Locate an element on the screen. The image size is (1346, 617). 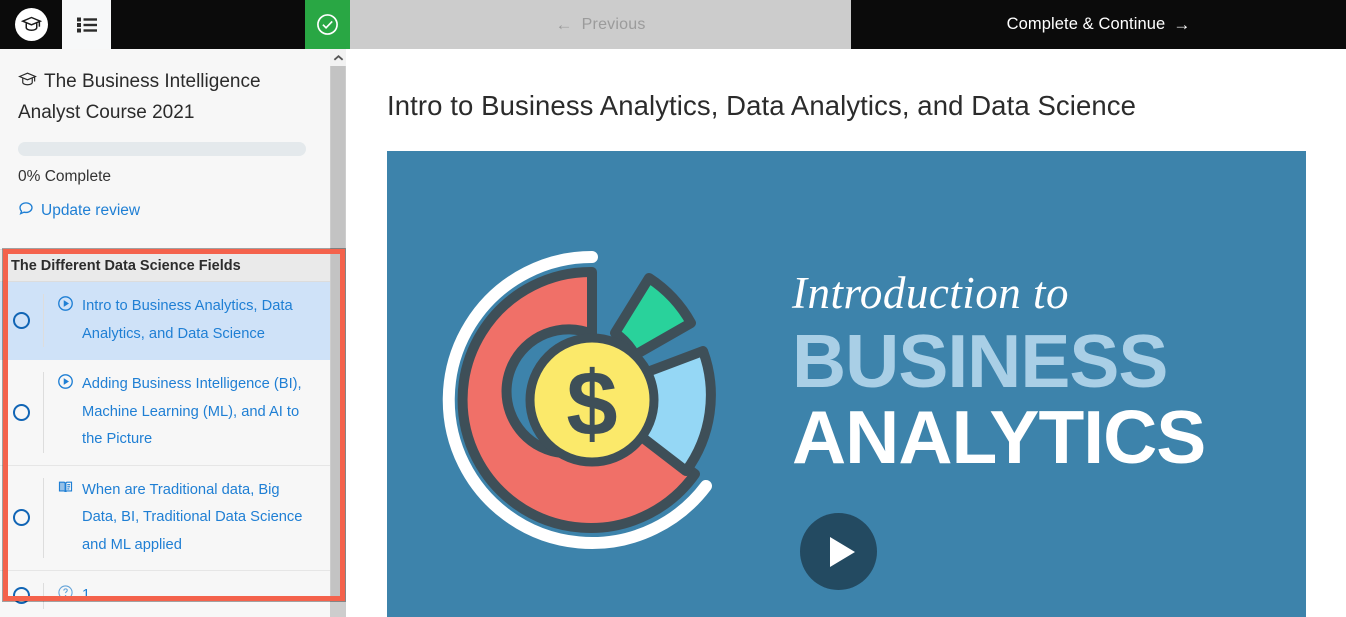
mark-complete-button is located at coordinates (327, 24).